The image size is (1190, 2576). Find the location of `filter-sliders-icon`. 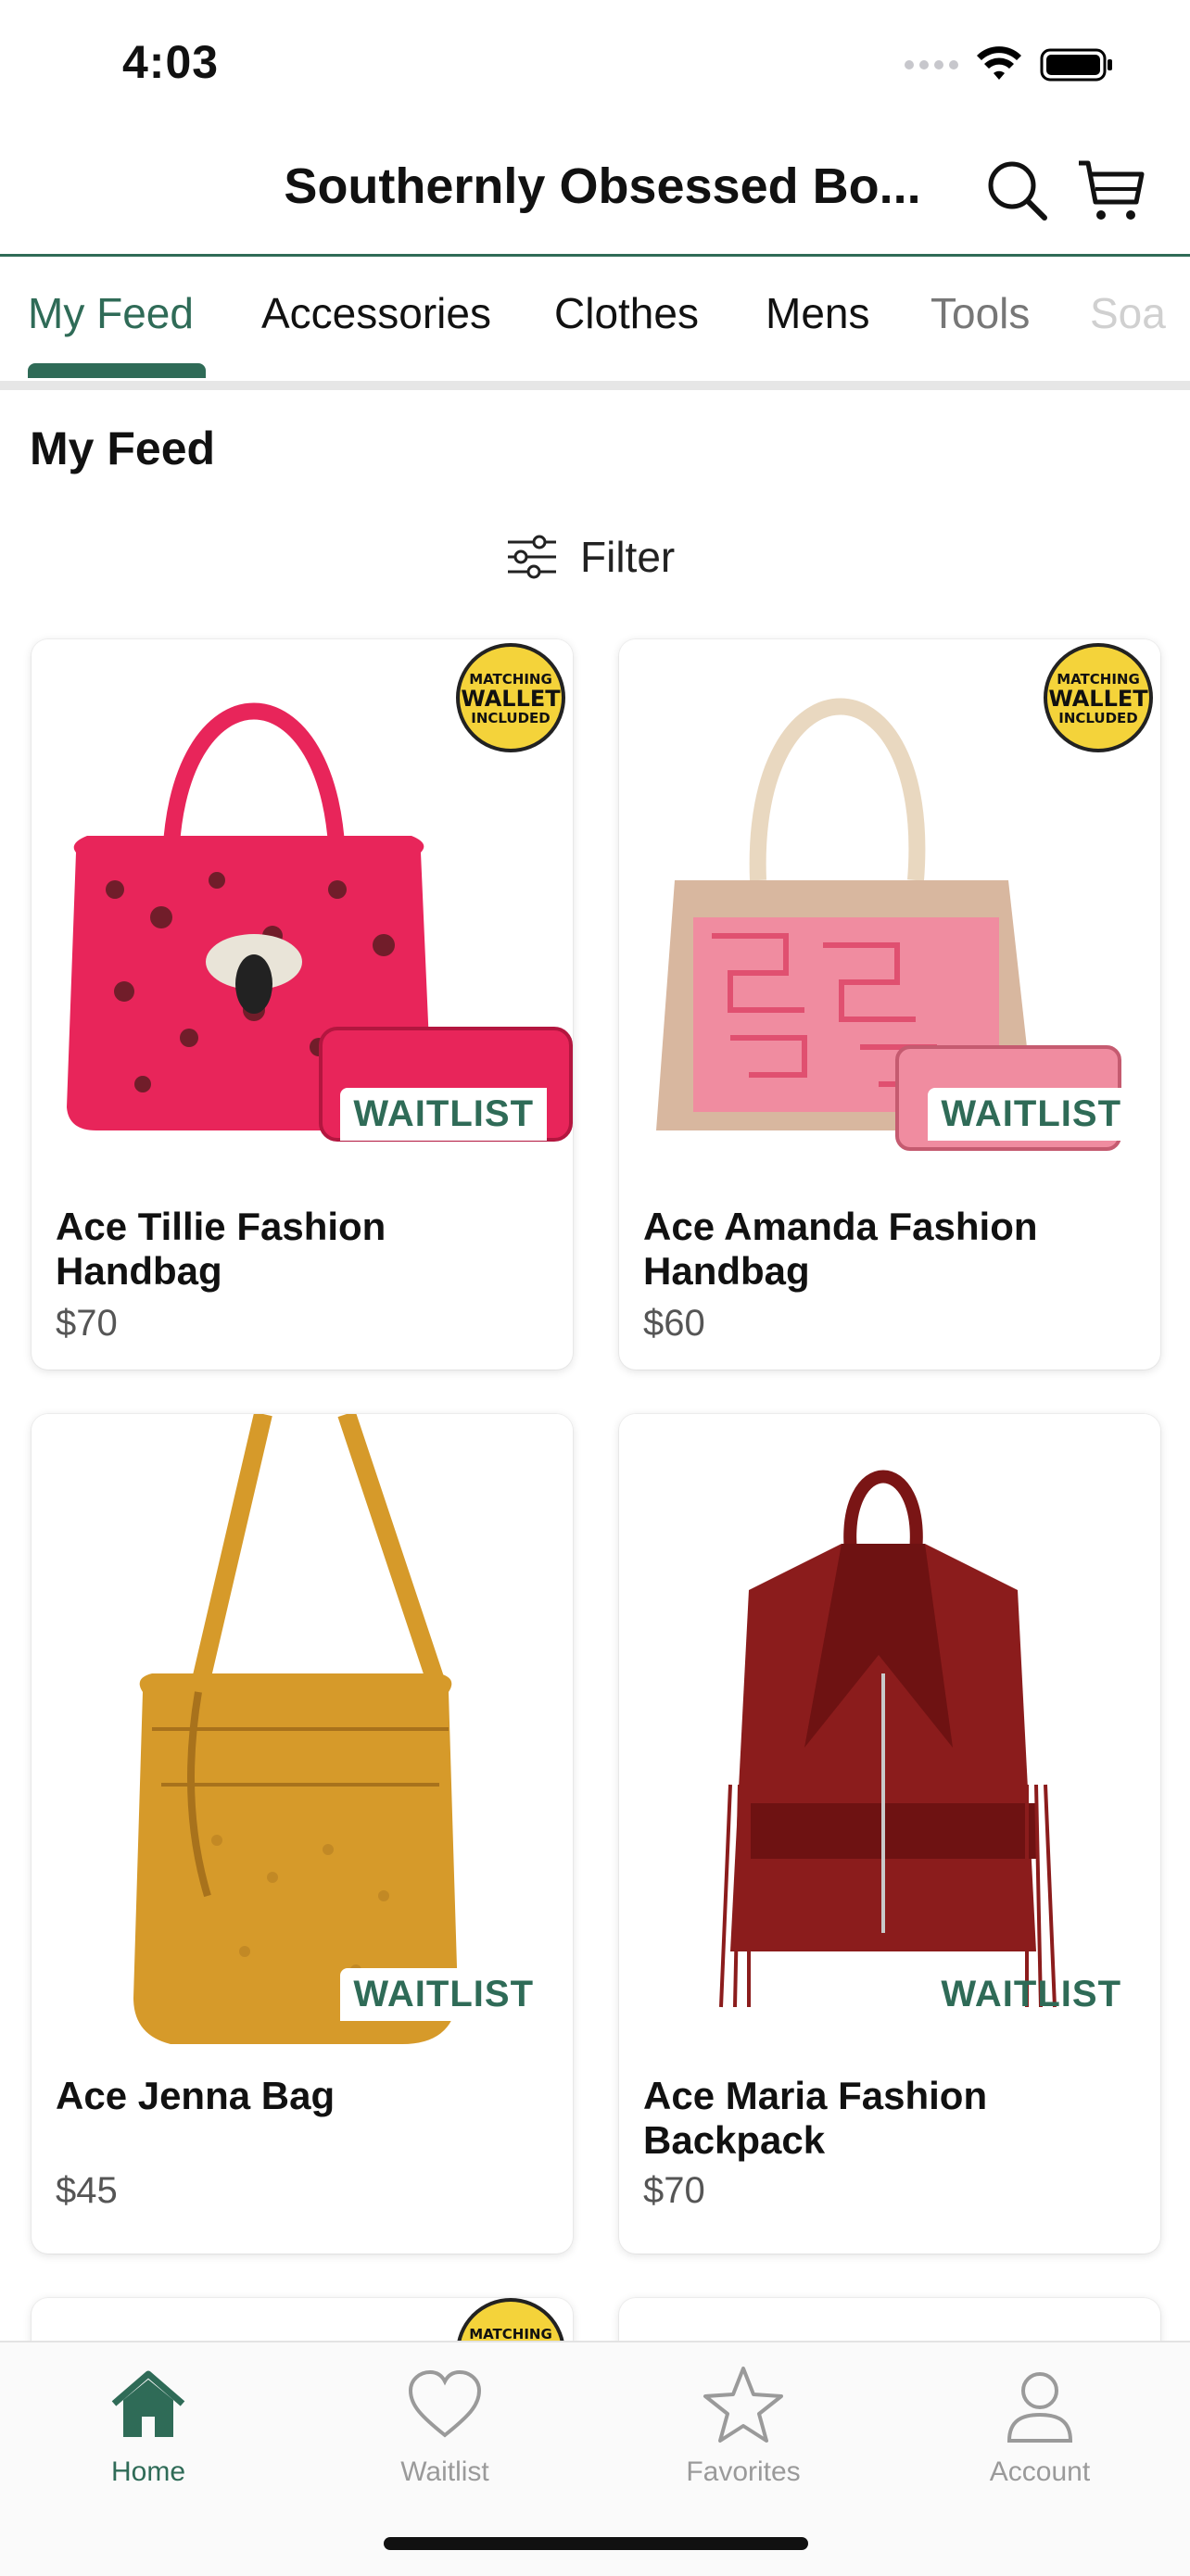

filter-sliders-icon is located at coordinates (532, 557).